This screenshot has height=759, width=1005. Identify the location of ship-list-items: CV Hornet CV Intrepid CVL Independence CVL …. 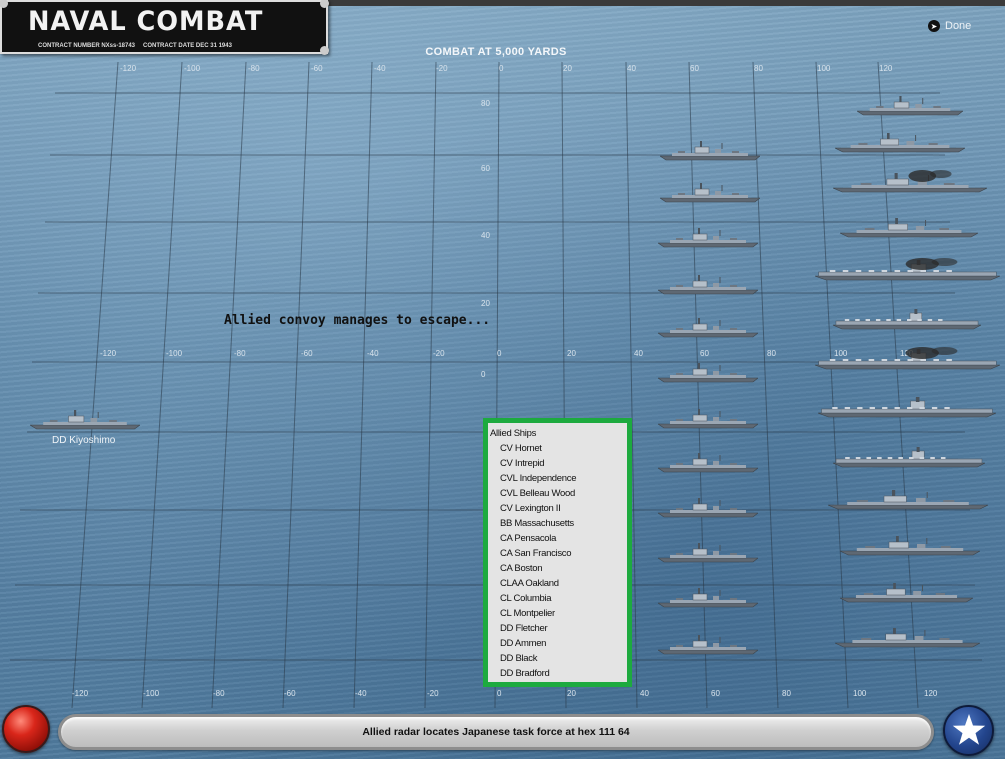
(558, 561).